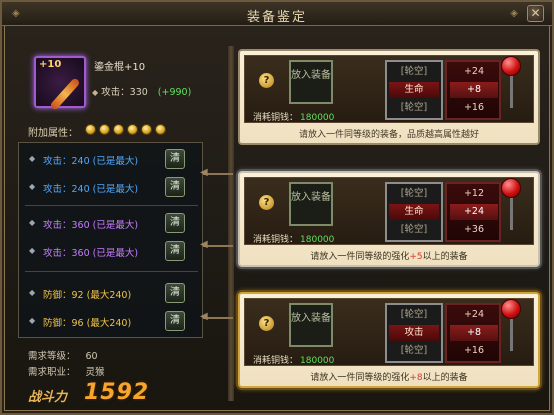 The width and height of the screenshot is (554, 415). I want to click on addon-attributes-label: 附加属性：, so click(53, 133).